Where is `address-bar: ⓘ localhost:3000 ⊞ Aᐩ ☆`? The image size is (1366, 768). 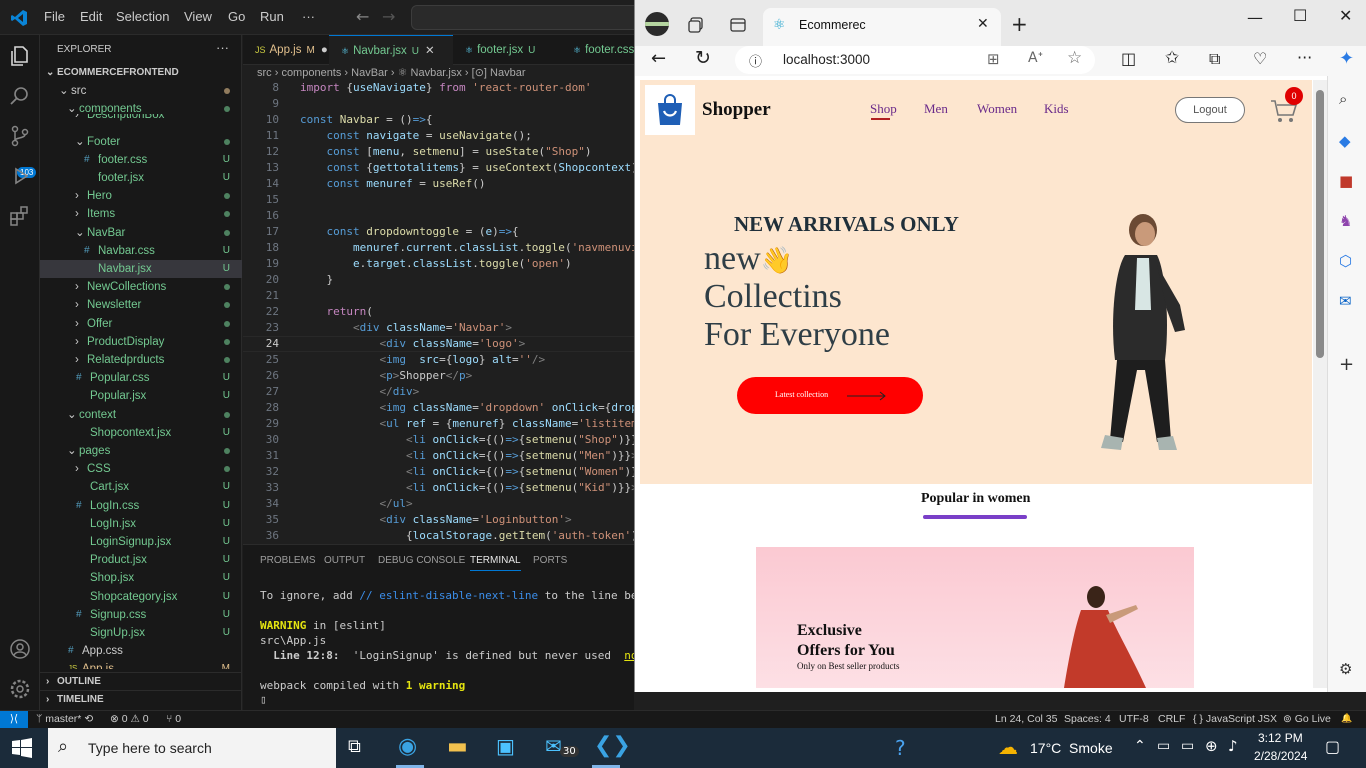 address-bar: ⓘ localhost:3000 ⊞ Aᐩ ☆ is located at coordinates (915, 60).